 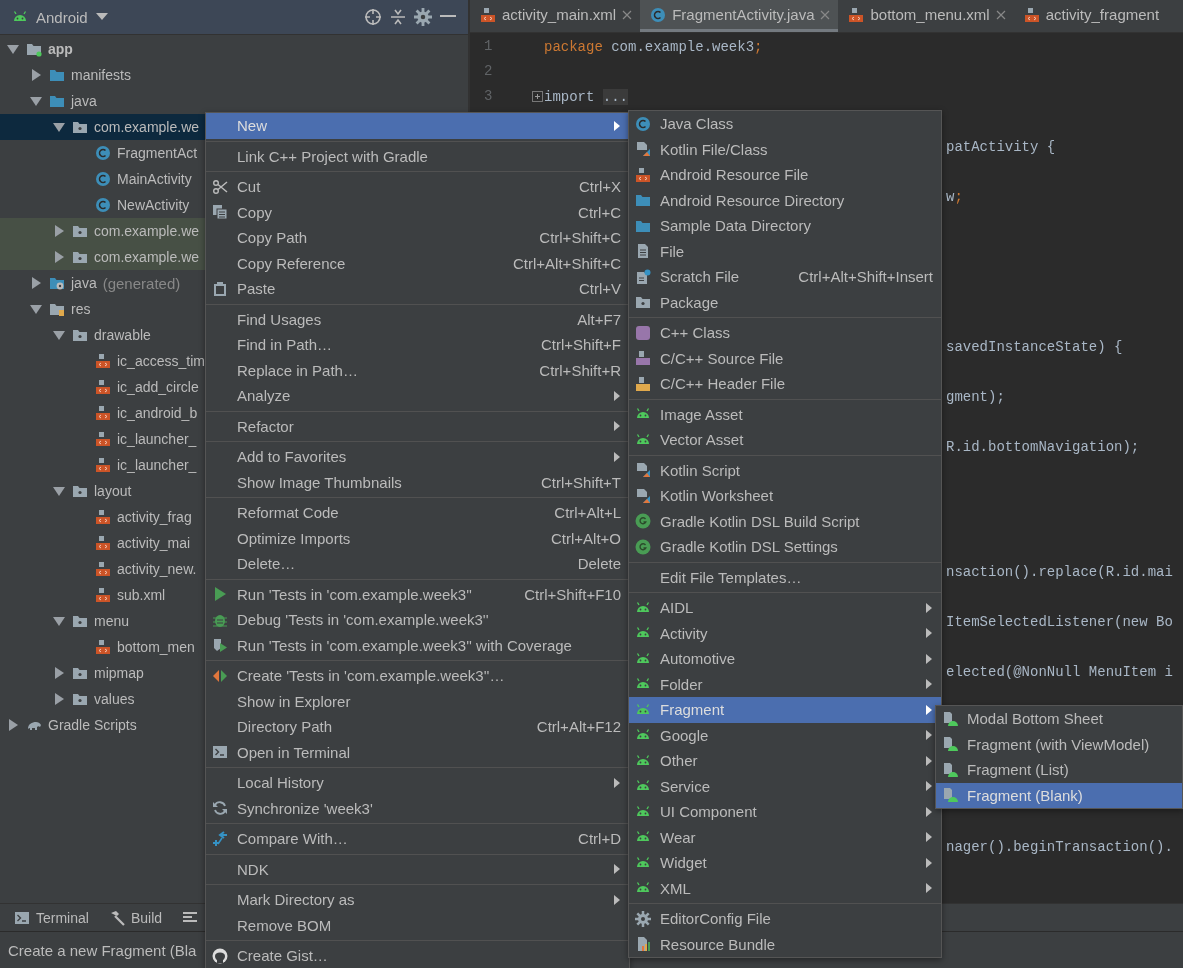 I want to click on shortcut-label: Ctrl+Alt+Shift+Insert, so click(x=865, y=277).